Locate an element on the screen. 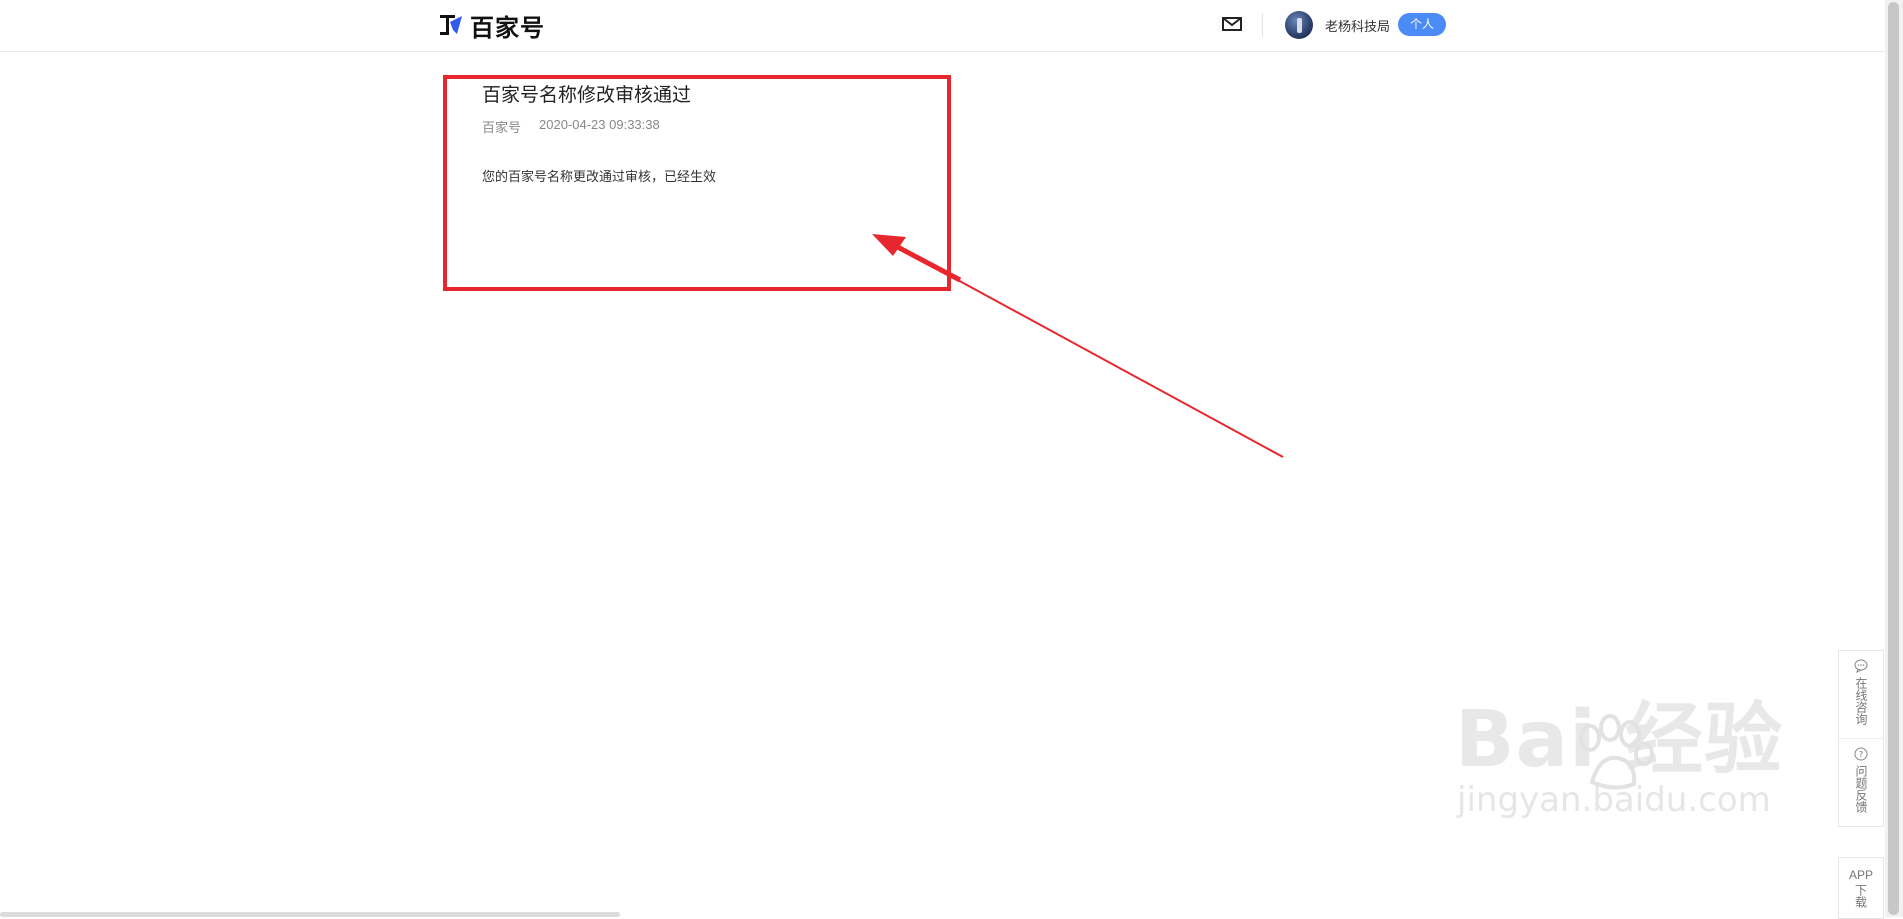  app-label: APP is located at coordinates (1860, 875).